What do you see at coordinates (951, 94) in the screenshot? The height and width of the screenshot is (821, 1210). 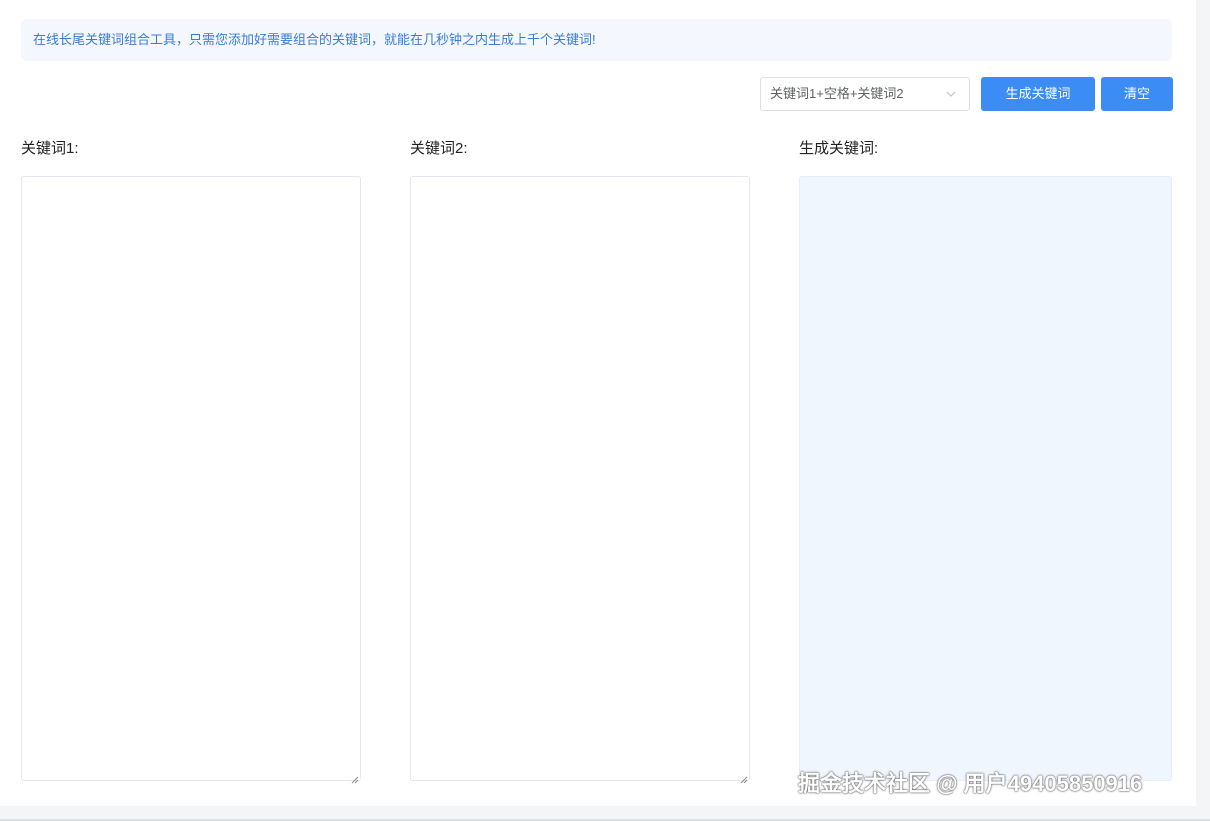 I see `chevron-down-icon` at bounding box center [951, 94].